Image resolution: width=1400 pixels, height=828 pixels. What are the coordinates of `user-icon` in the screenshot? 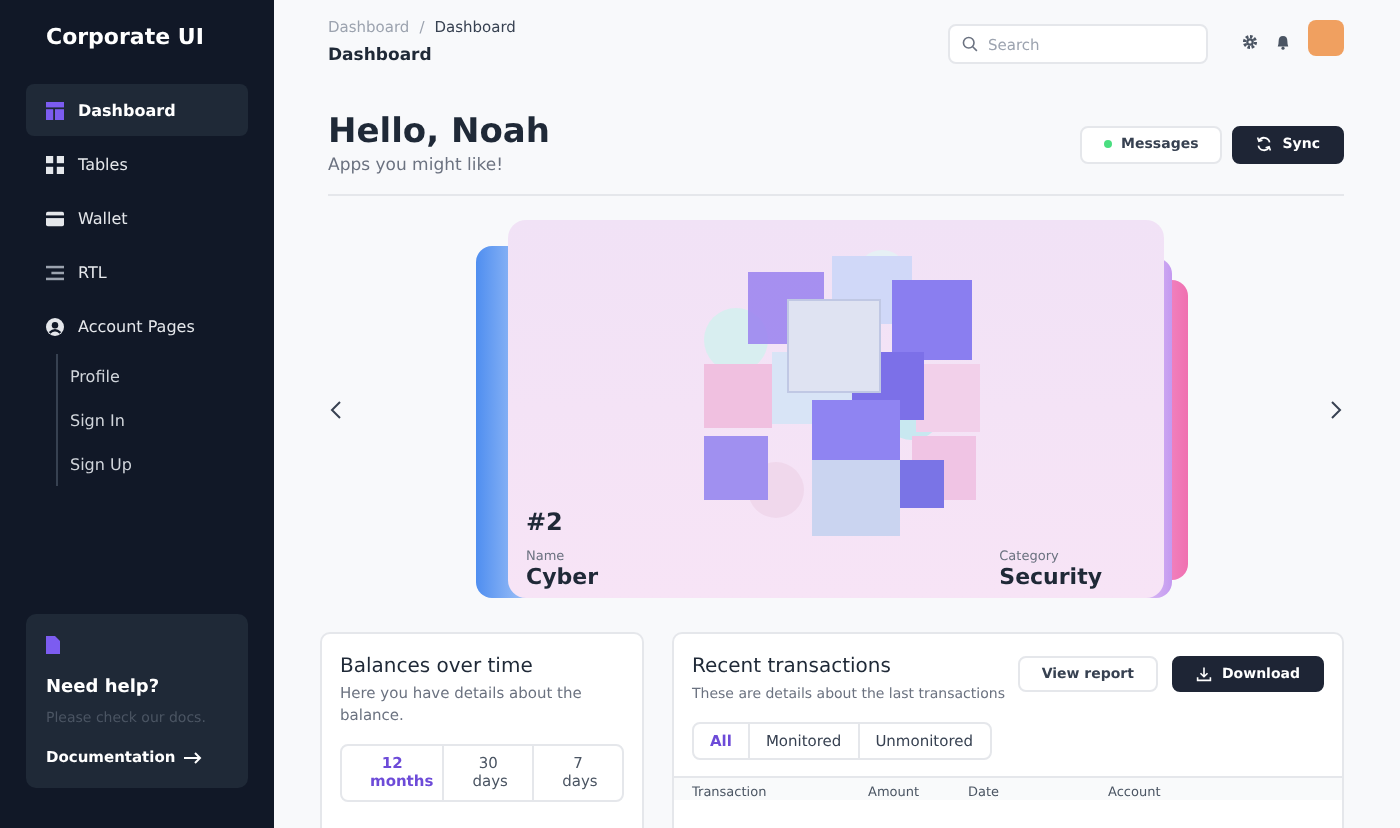 It's located at (55, 326).